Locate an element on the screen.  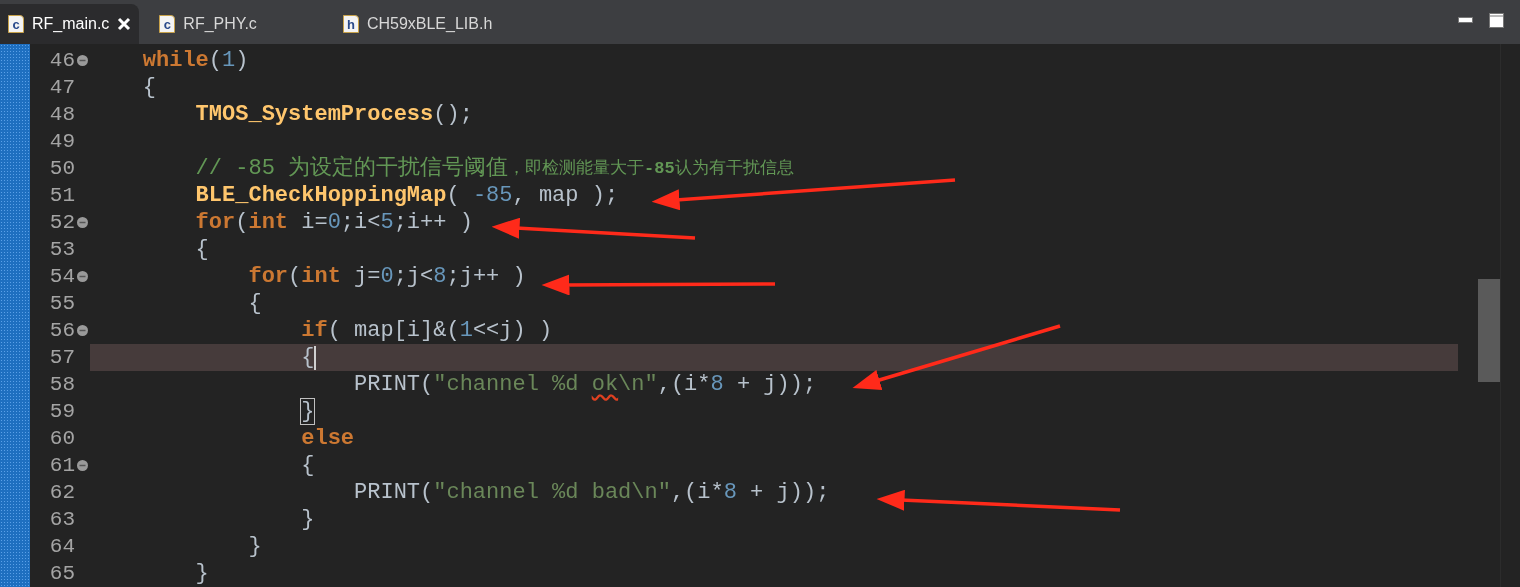
tab-label: RF_main.c is located at coordinates (71, 24).